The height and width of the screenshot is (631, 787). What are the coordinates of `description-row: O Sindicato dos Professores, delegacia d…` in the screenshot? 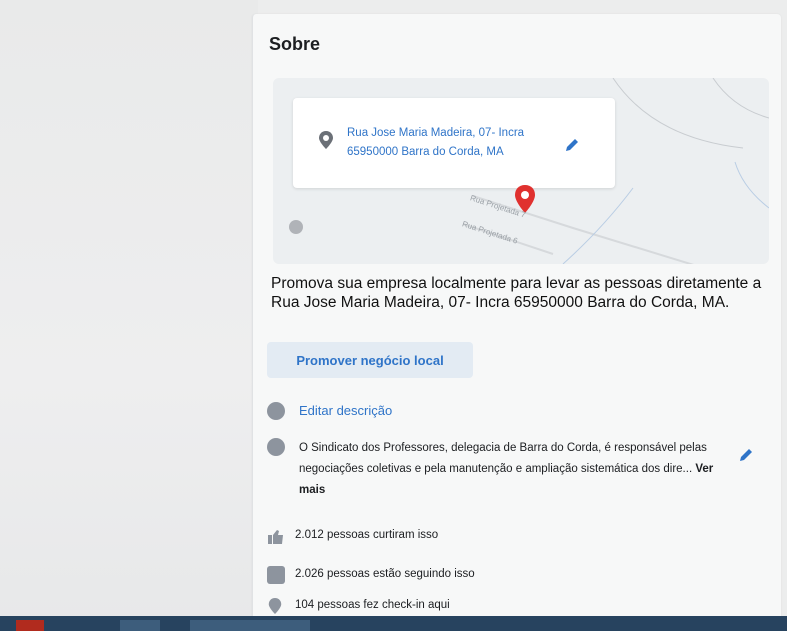 It's located at (493, 469).